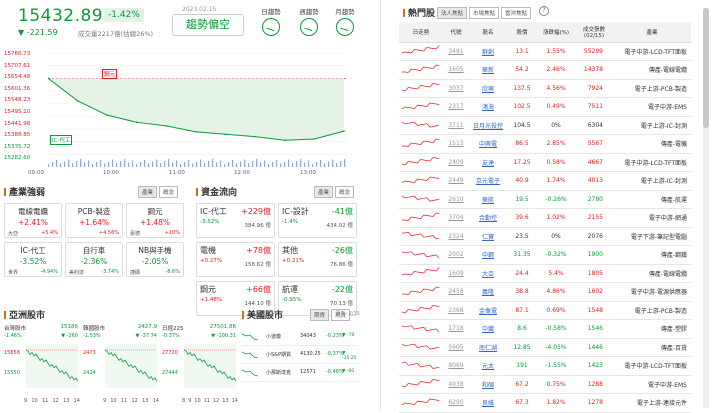  What do you see at coordinates (545, 255) in the screenshot?
I see `table-row: 2002 中鋼 31.35 -0.32% 1900 傳產-鋼鐵` at bounding box center [545, 255].